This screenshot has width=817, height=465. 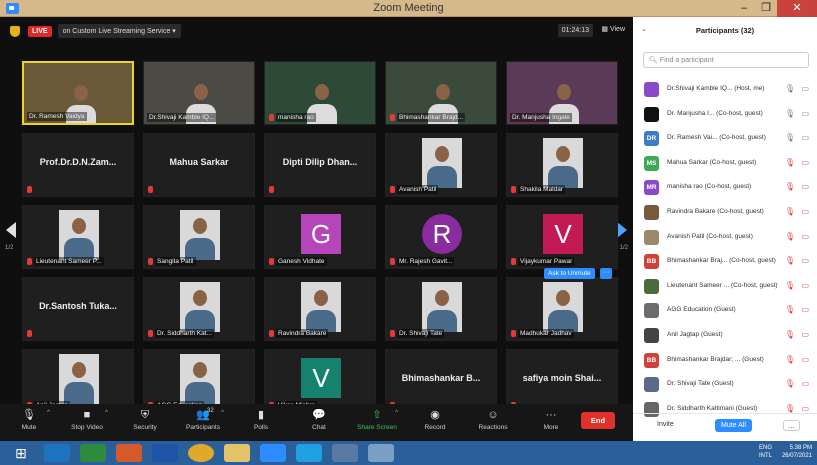 What do you see at coordinates (320, 237) in the screenshot?
I see `video-tile: G Ganesh Vidhate` at bounding box center [320, 237].